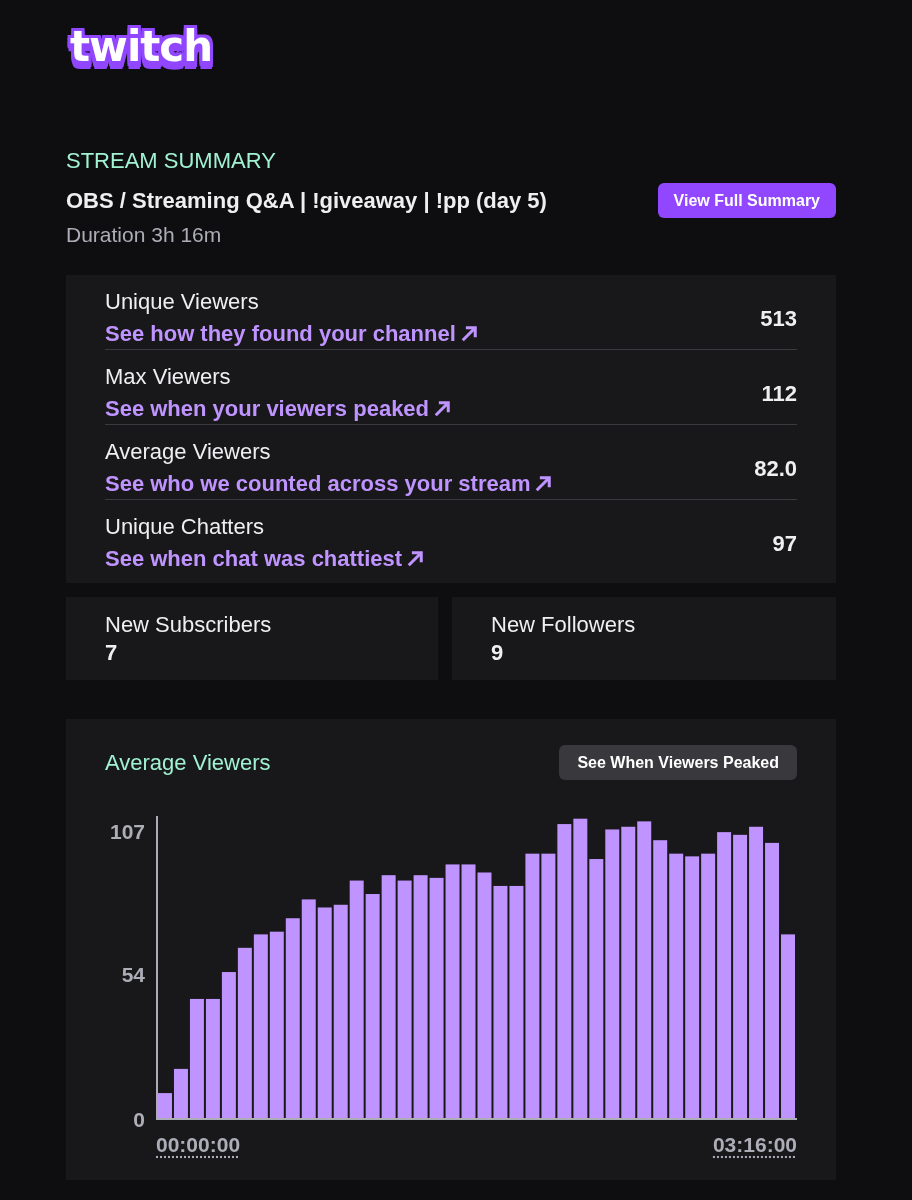 Image resolution: width=912 pixels, height=1200 pixels. I want to click on stat-link: See when your viewers peaked, so click(278, 409).